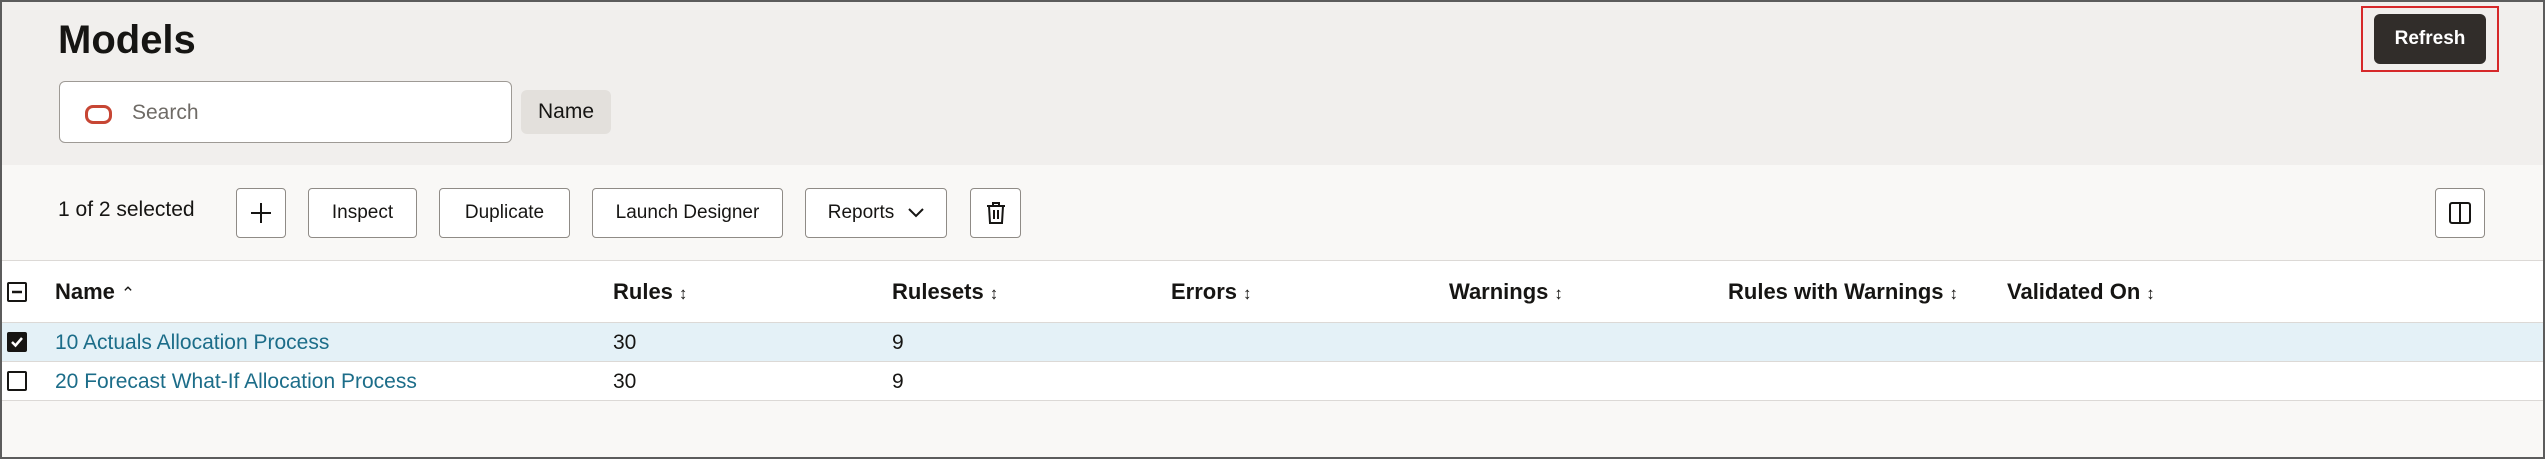 The width and height of the screenshot is (2547, 467). I want to click on select-all-checkbox, so click(17, 292).